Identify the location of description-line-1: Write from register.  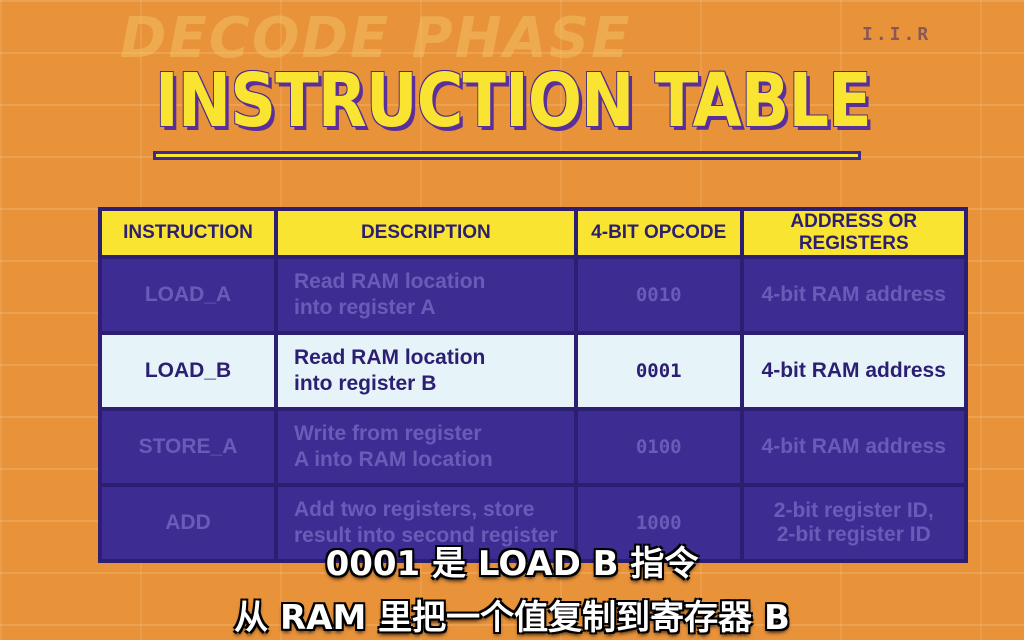
(388, 433).